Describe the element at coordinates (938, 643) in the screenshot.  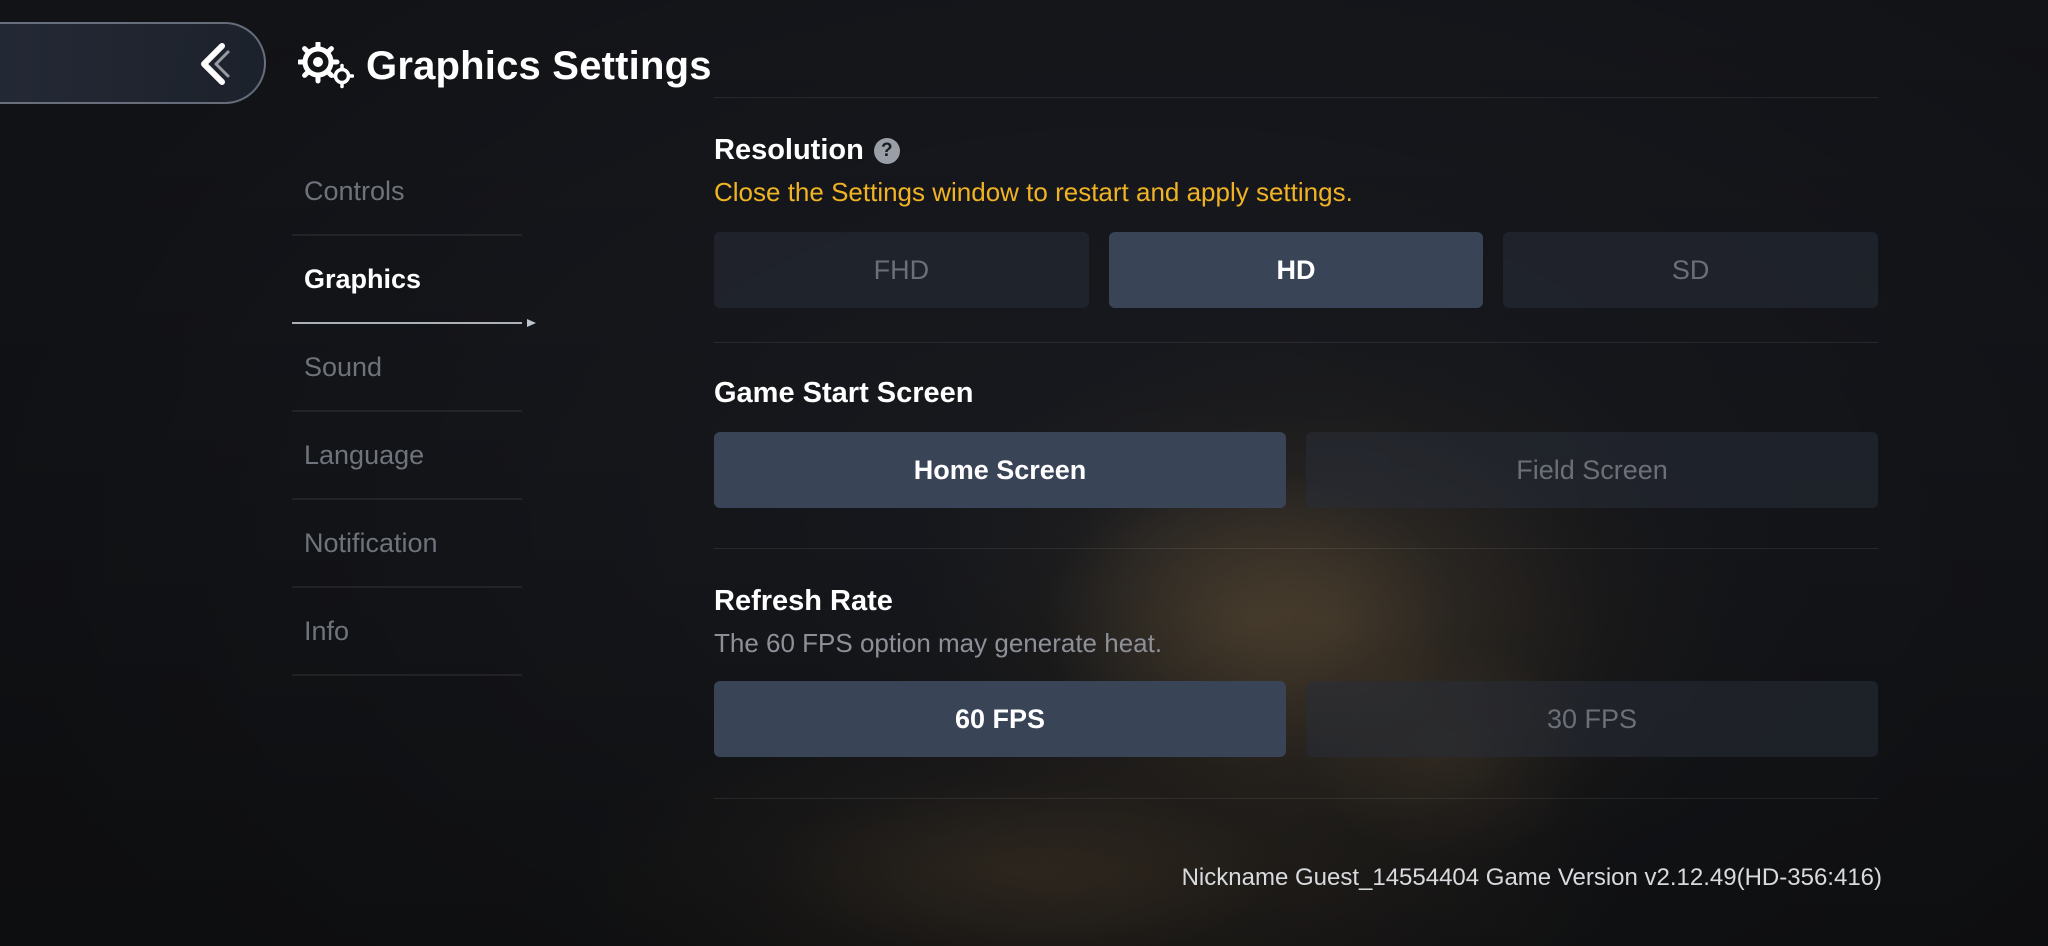
I see `heat-note: The 60 FPS option may generate heat.` at that location.